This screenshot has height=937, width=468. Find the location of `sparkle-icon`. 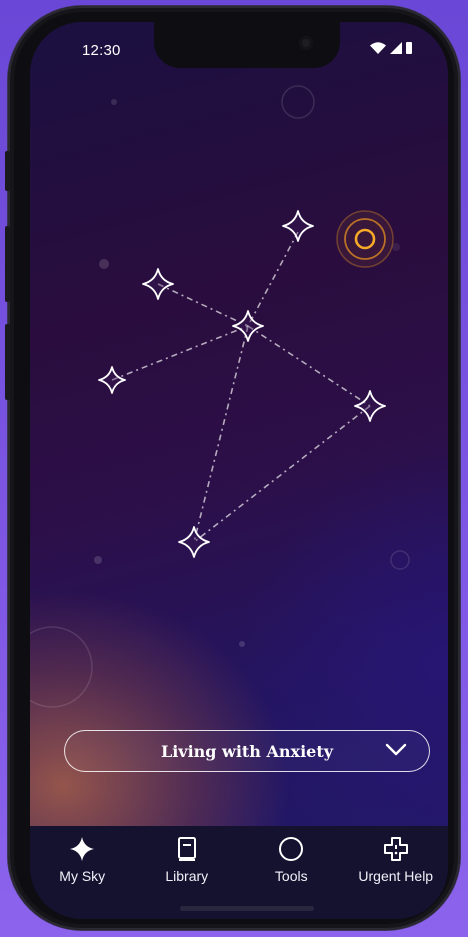

sparkle-icon is located at coordinates (82, 849).